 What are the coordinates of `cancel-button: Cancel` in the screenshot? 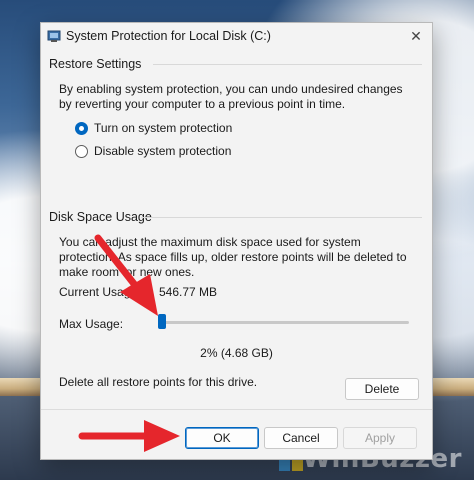 It's located at (301, 438).